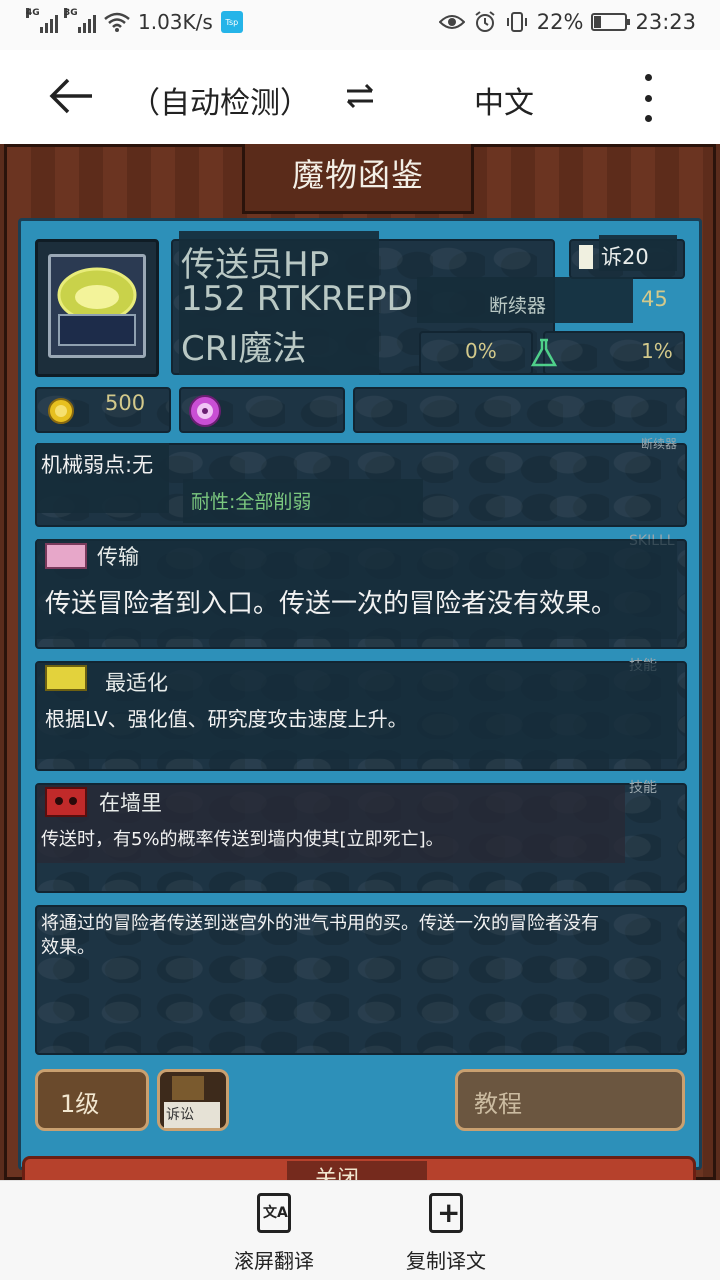 The width and height of the screenshot is (720, 1280). I want to click on monster-portrait, so click(97, 308).